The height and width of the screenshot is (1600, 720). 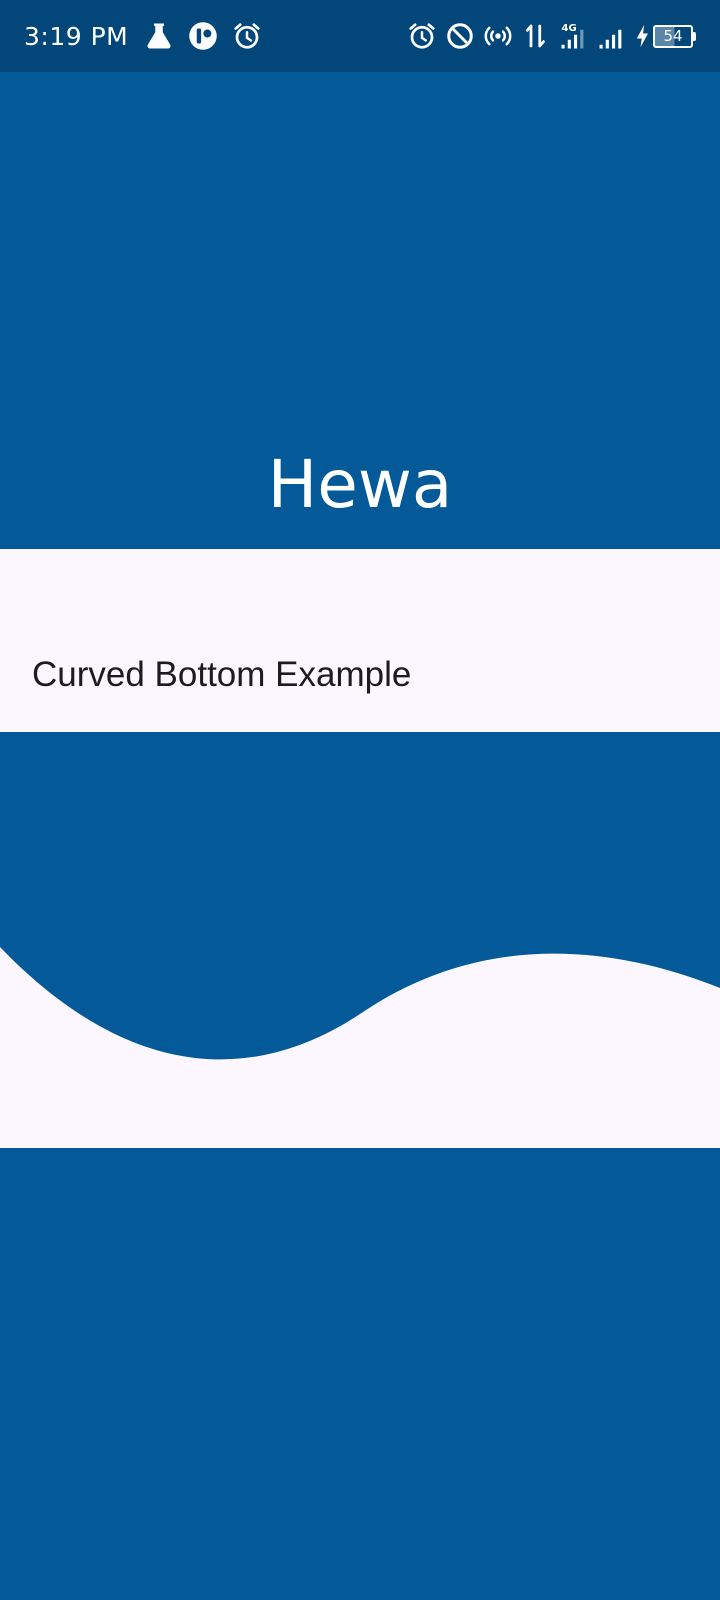 What do you see at coordinates (76, 36) in the screenshot?
I see `status-time: 3:19 PM` at bounding box center [76, 36].